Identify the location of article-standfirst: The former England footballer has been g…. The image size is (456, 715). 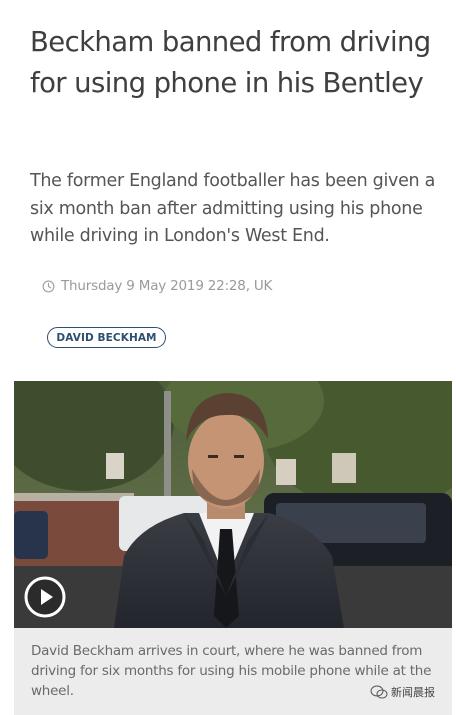
(233, 208).